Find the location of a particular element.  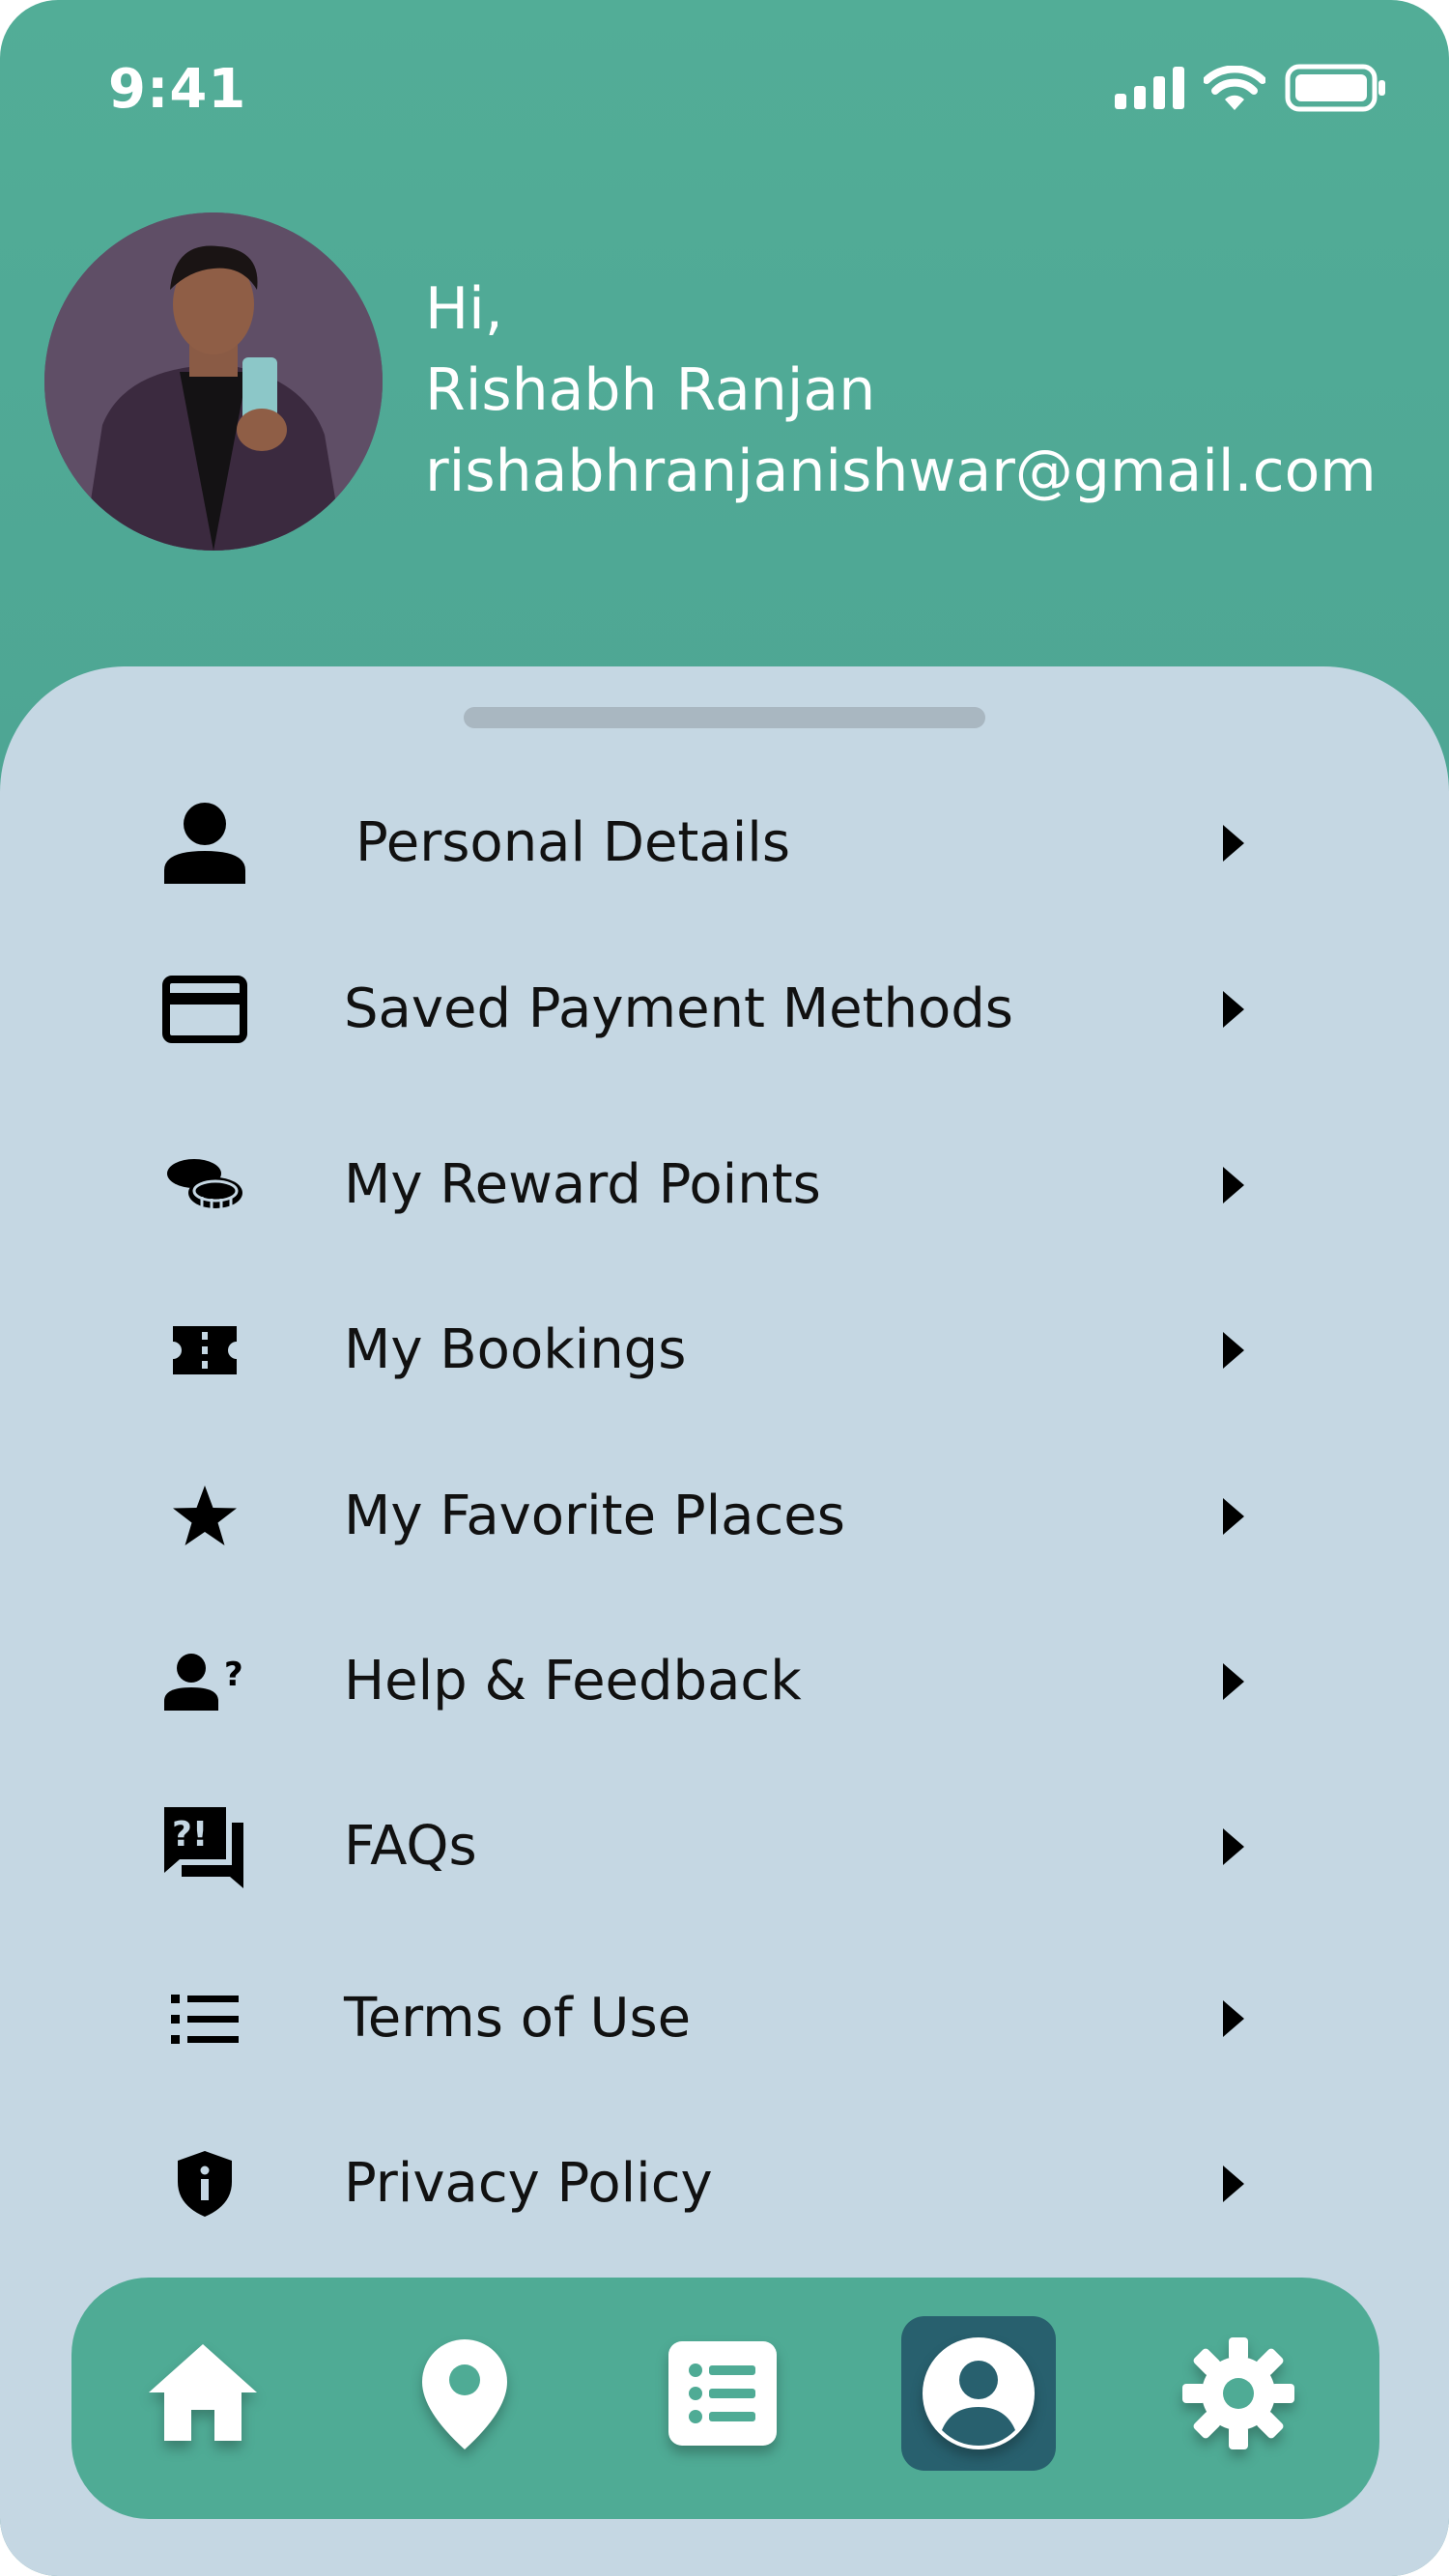

location-pin-icon is located at coordinates (464, 2394).